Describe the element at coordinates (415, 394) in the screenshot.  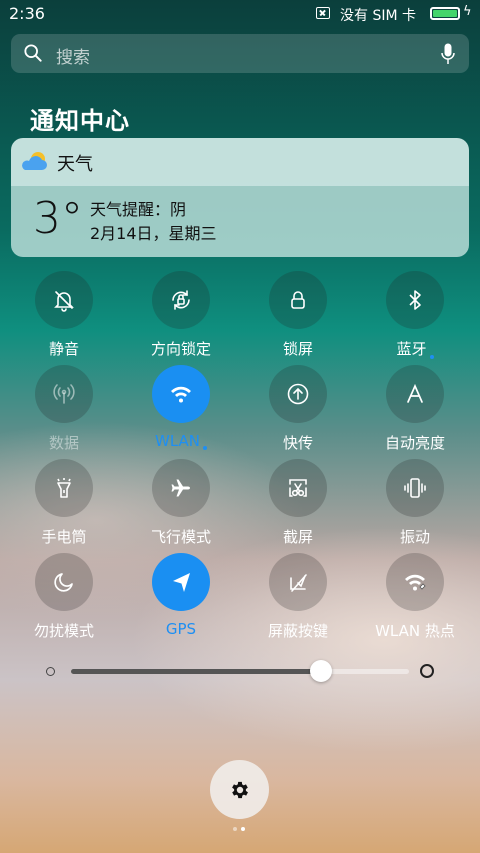
I see `letter-a-icon` at that location.